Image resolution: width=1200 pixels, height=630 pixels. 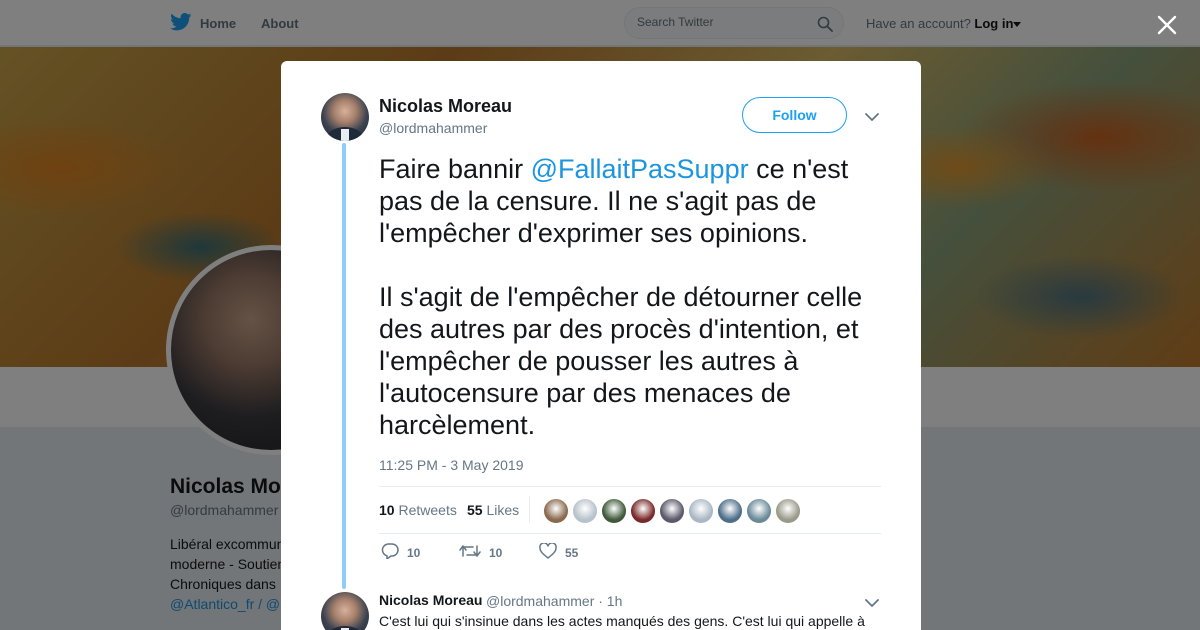 What do you see at coordinates (496, 552) in the screenshot?
I see `retweet-count: 10` at bounding box center [496, 552].